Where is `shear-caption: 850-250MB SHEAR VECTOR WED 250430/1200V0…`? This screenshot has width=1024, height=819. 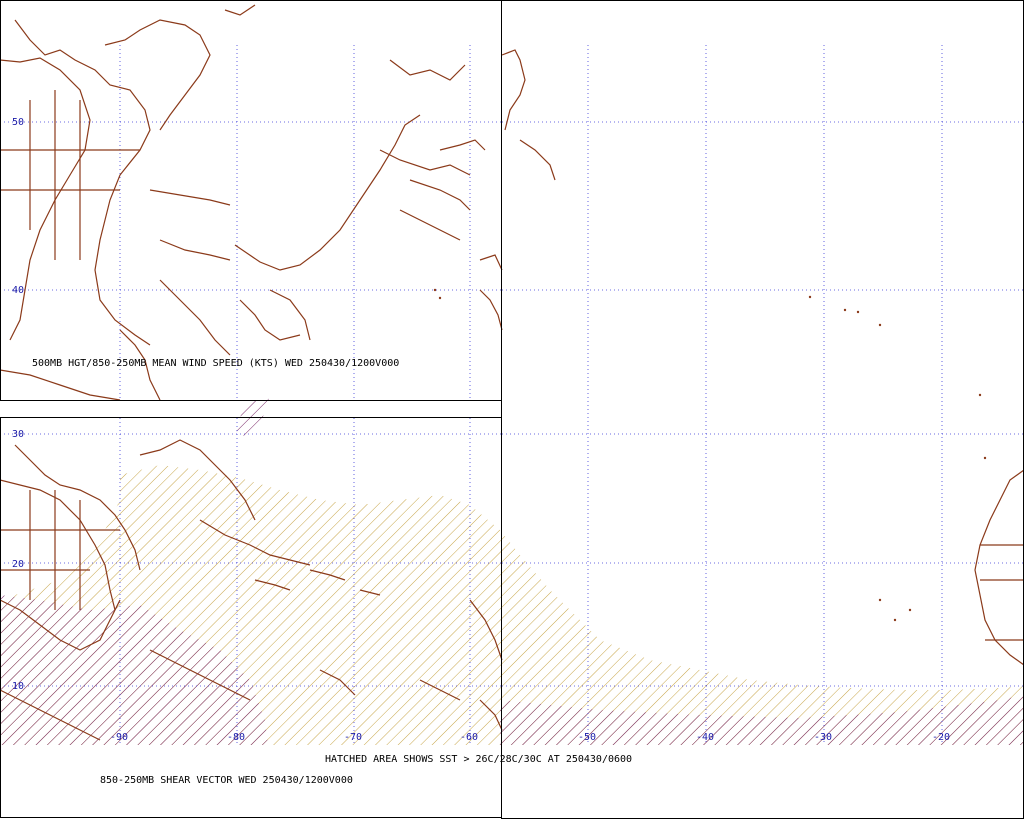
shear-caption: 850-250MB SHEAR VECTOR WED 250430/1200V0… is located at coordinates (226, 780).